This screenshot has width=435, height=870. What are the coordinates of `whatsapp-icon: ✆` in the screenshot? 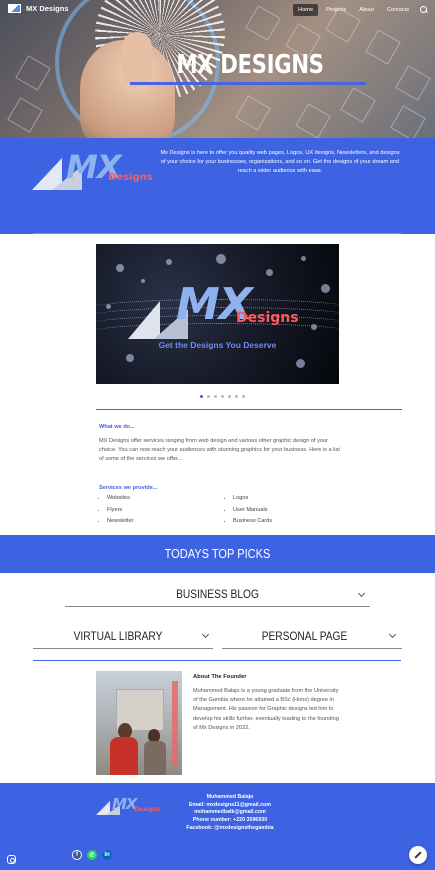 It's located at (92, 855).